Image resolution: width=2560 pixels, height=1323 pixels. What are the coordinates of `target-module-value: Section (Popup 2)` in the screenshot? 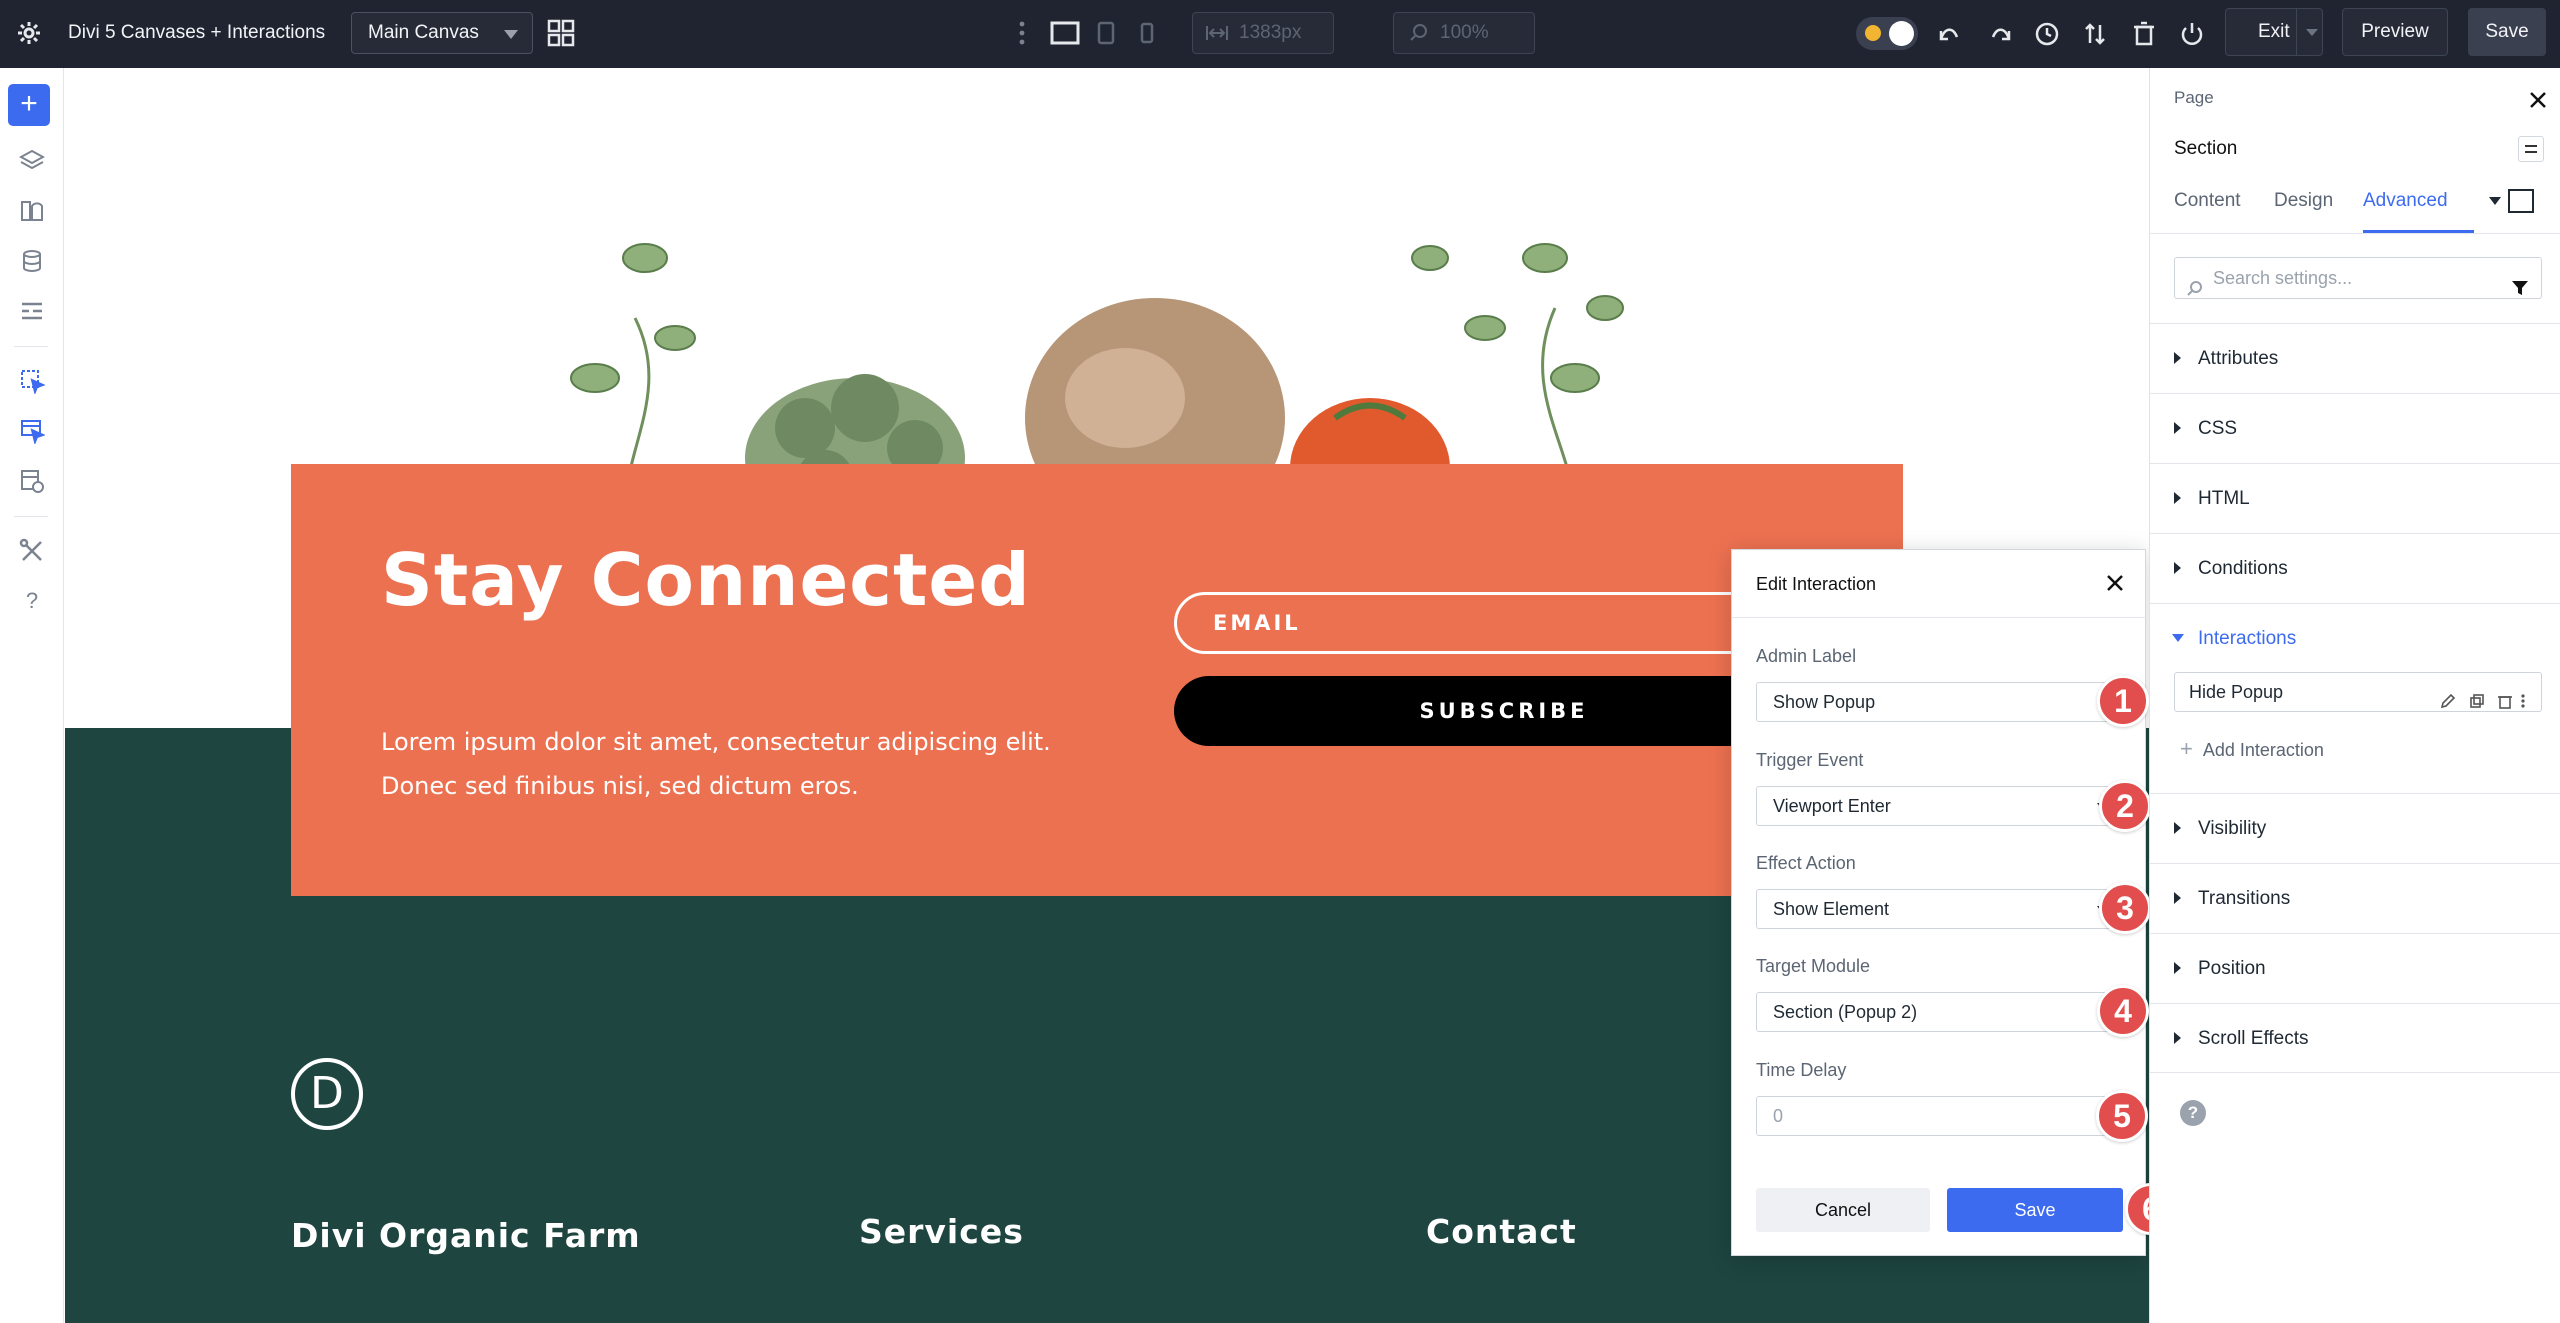 It's located at (1845, 1012).